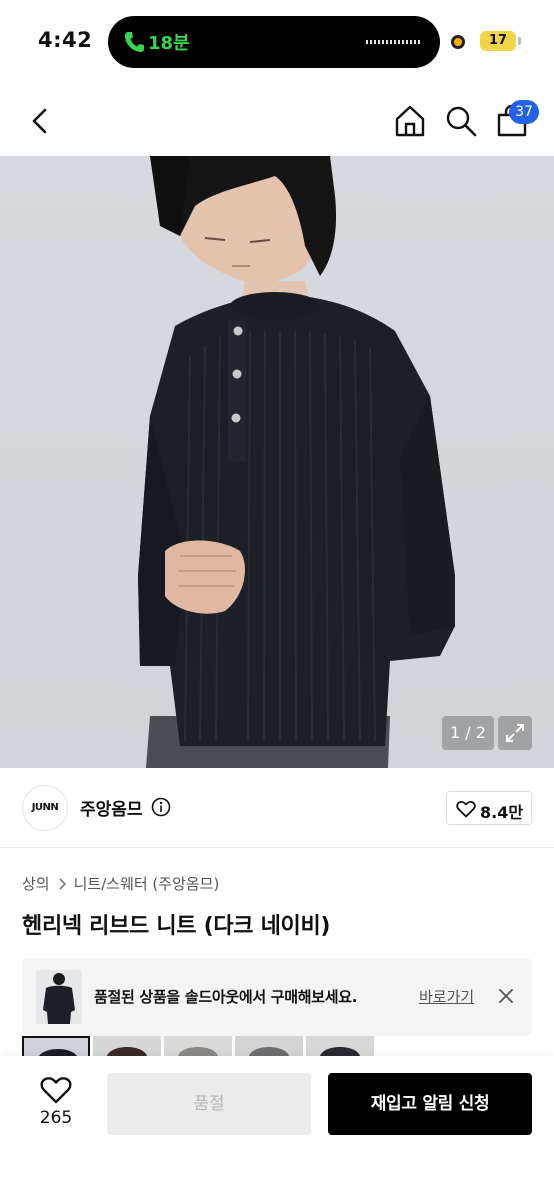 This screenshot has width=554, height=1200. Describe the element at coordinates (65, 40) in the screenshot. I see `status-time: 4:42` at that location.